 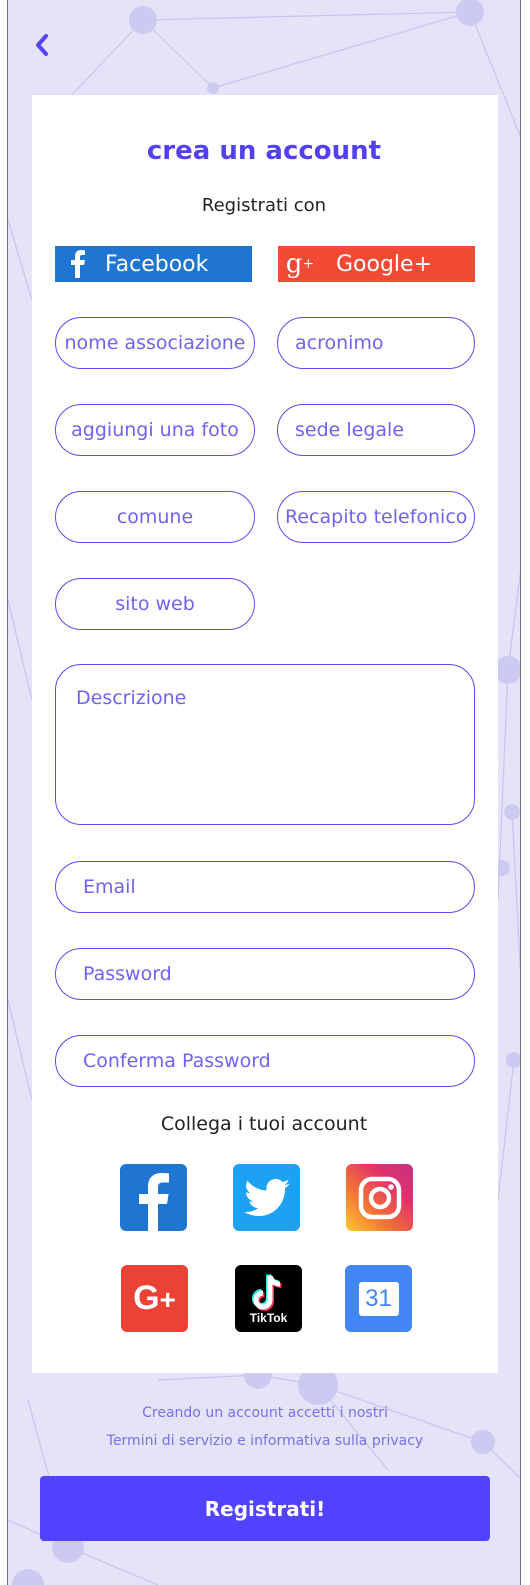 I want to click on google-plus-link-button: G+, so click(x=154, y=1298).